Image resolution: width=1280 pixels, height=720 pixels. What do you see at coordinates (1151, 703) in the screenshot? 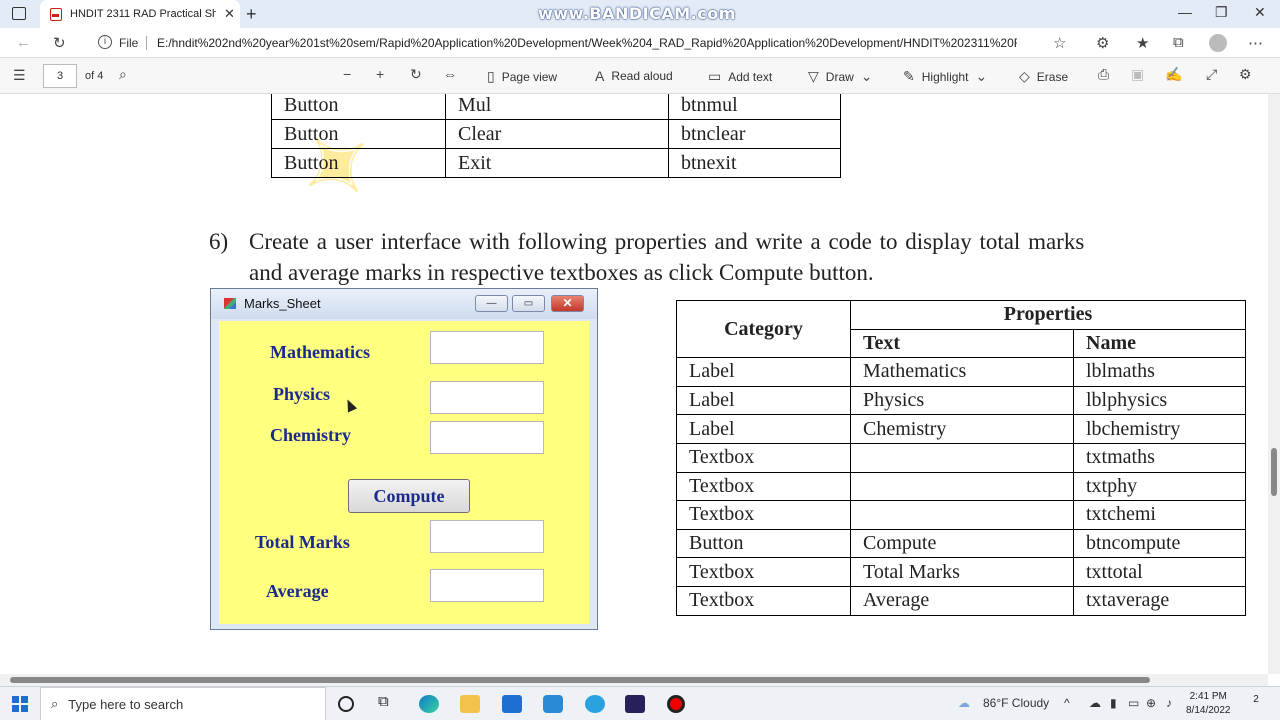
I see `network-icon: ⊕` at bounding box center [1151, 703].